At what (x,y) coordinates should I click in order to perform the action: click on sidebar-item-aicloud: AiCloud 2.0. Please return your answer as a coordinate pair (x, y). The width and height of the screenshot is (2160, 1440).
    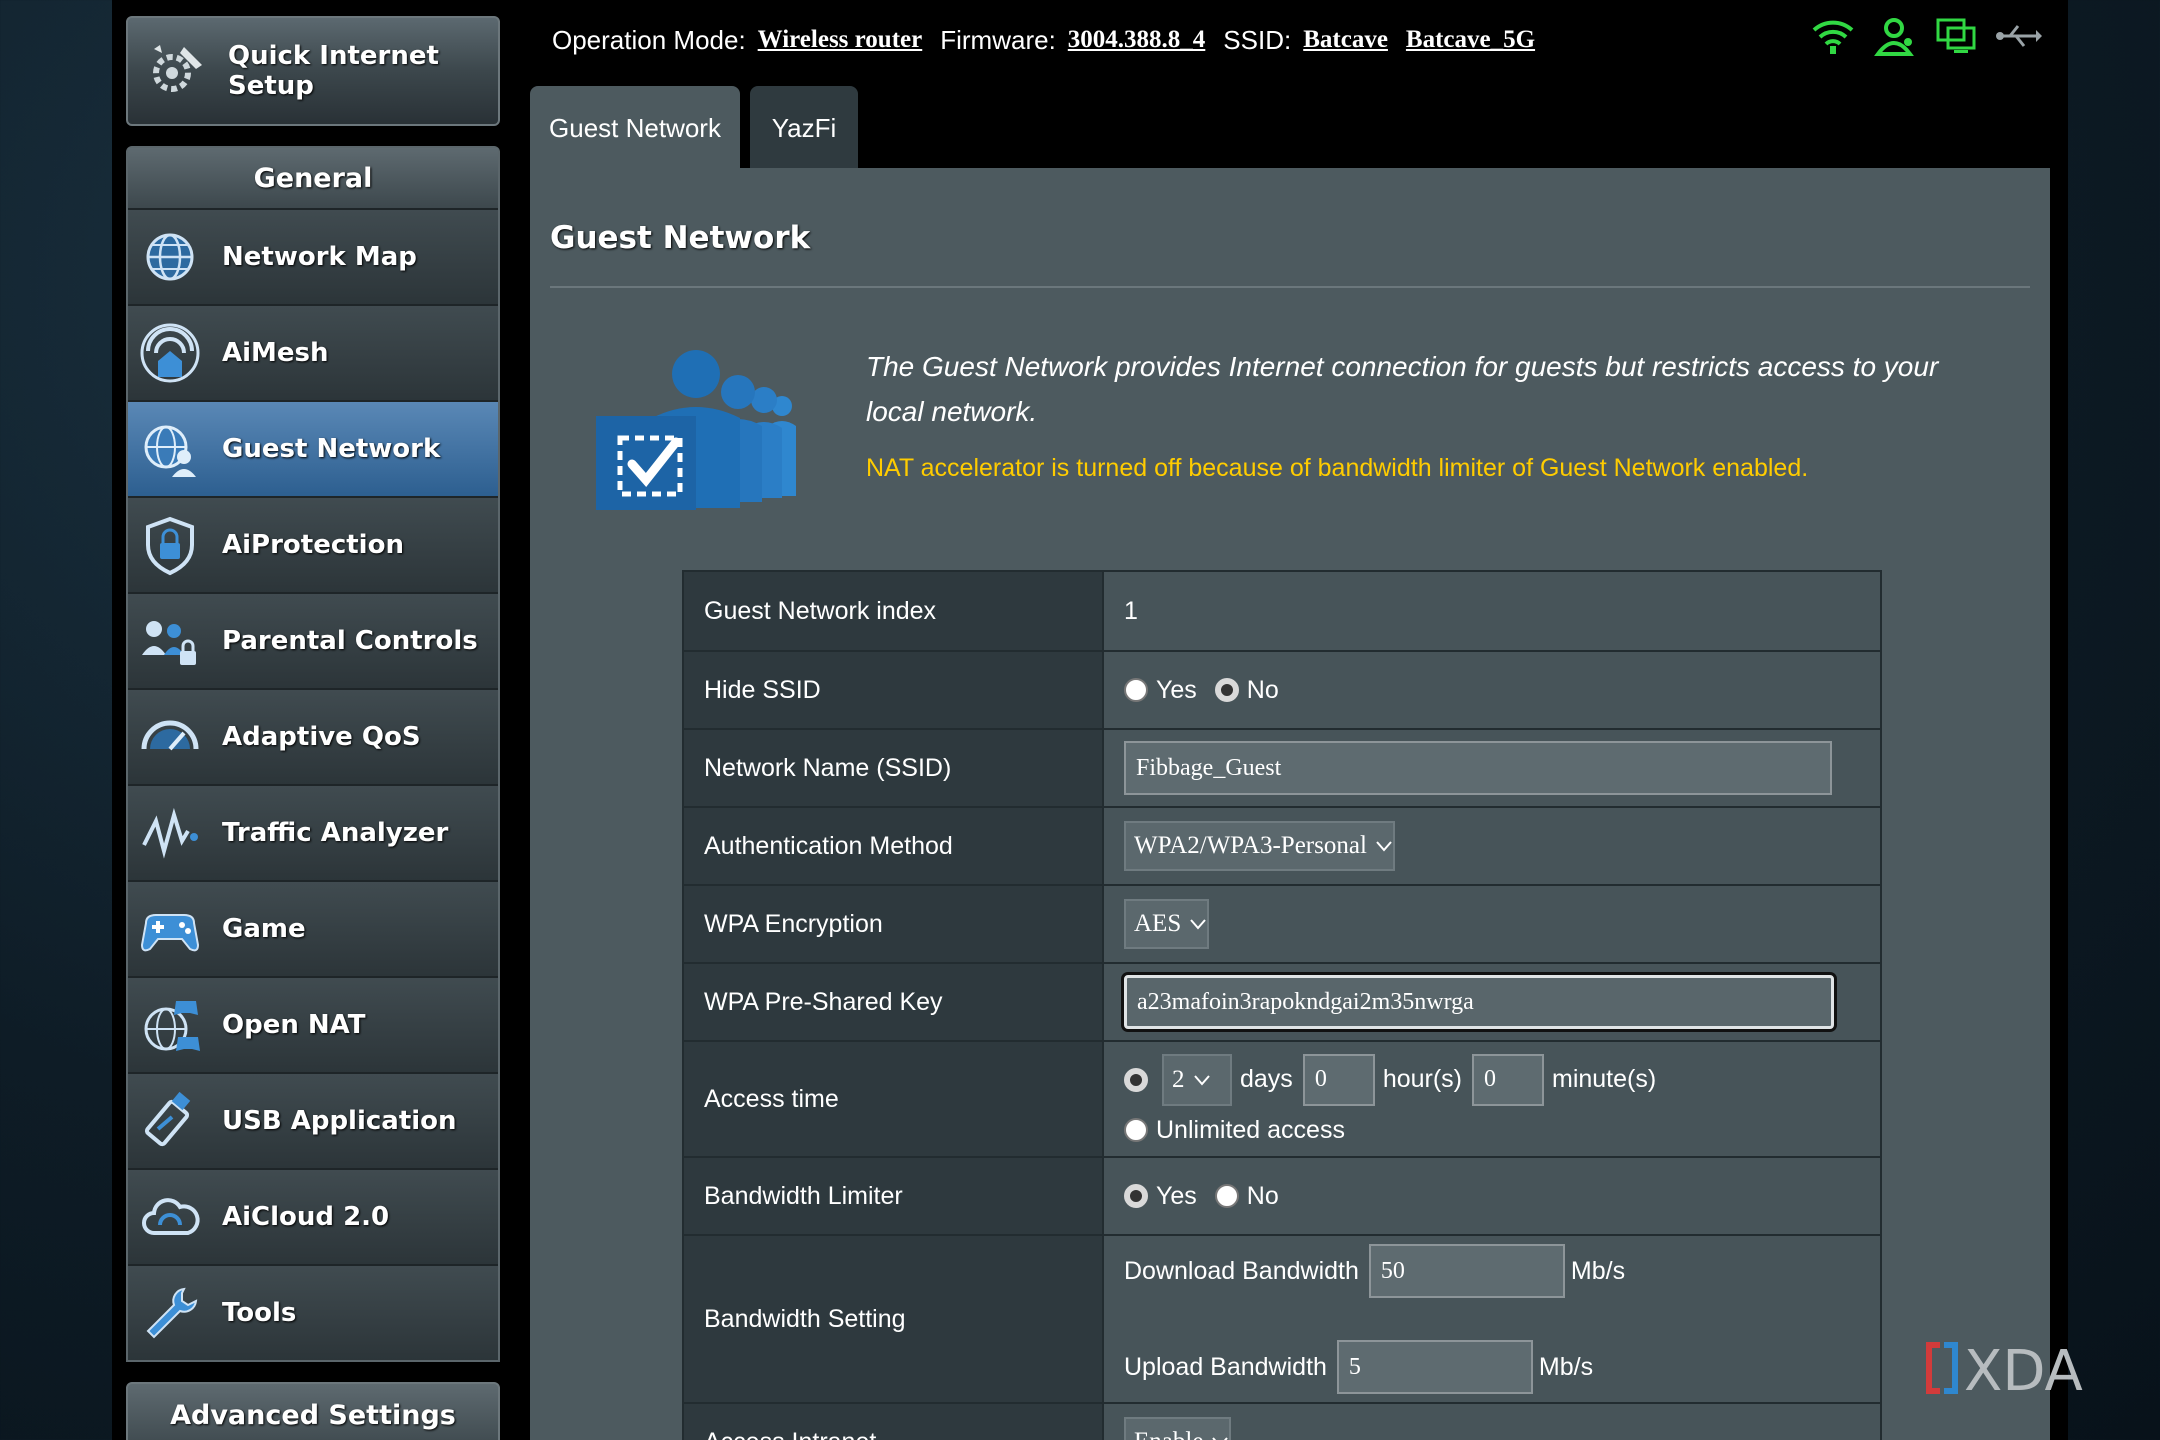
    Looking at the image, I should click on (313, 1216).